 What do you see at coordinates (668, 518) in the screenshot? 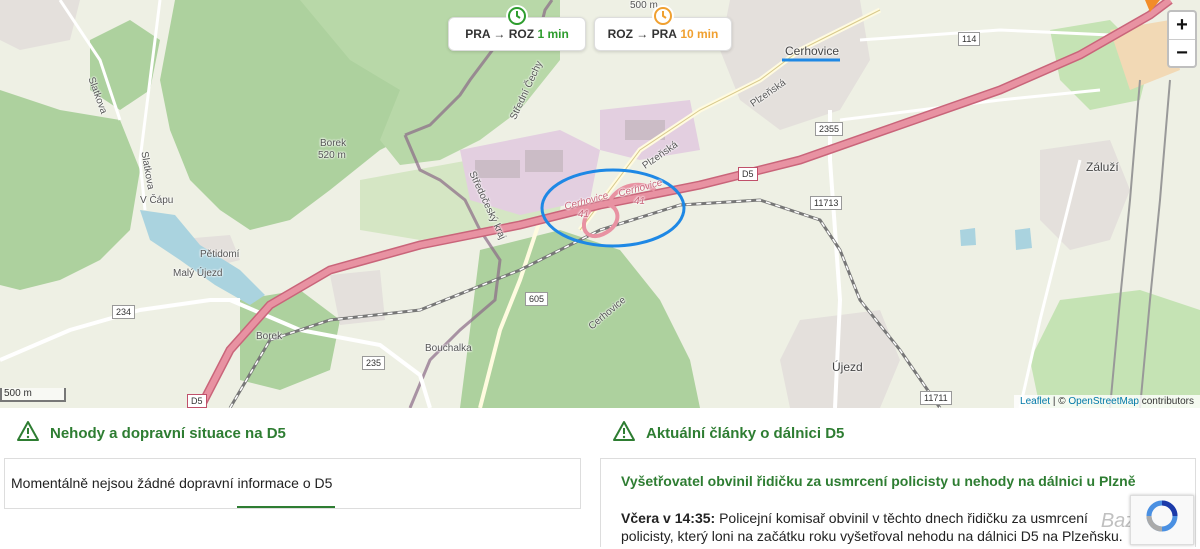
I see `article-time: Včera v 14:35:` at bounding box center [668, 518].